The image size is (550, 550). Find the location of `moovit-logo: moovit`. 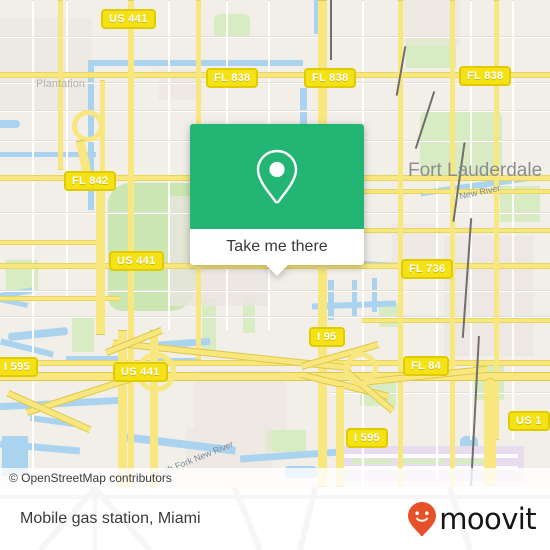

moovit-logo: moovit is located at coordinates (472, 518).